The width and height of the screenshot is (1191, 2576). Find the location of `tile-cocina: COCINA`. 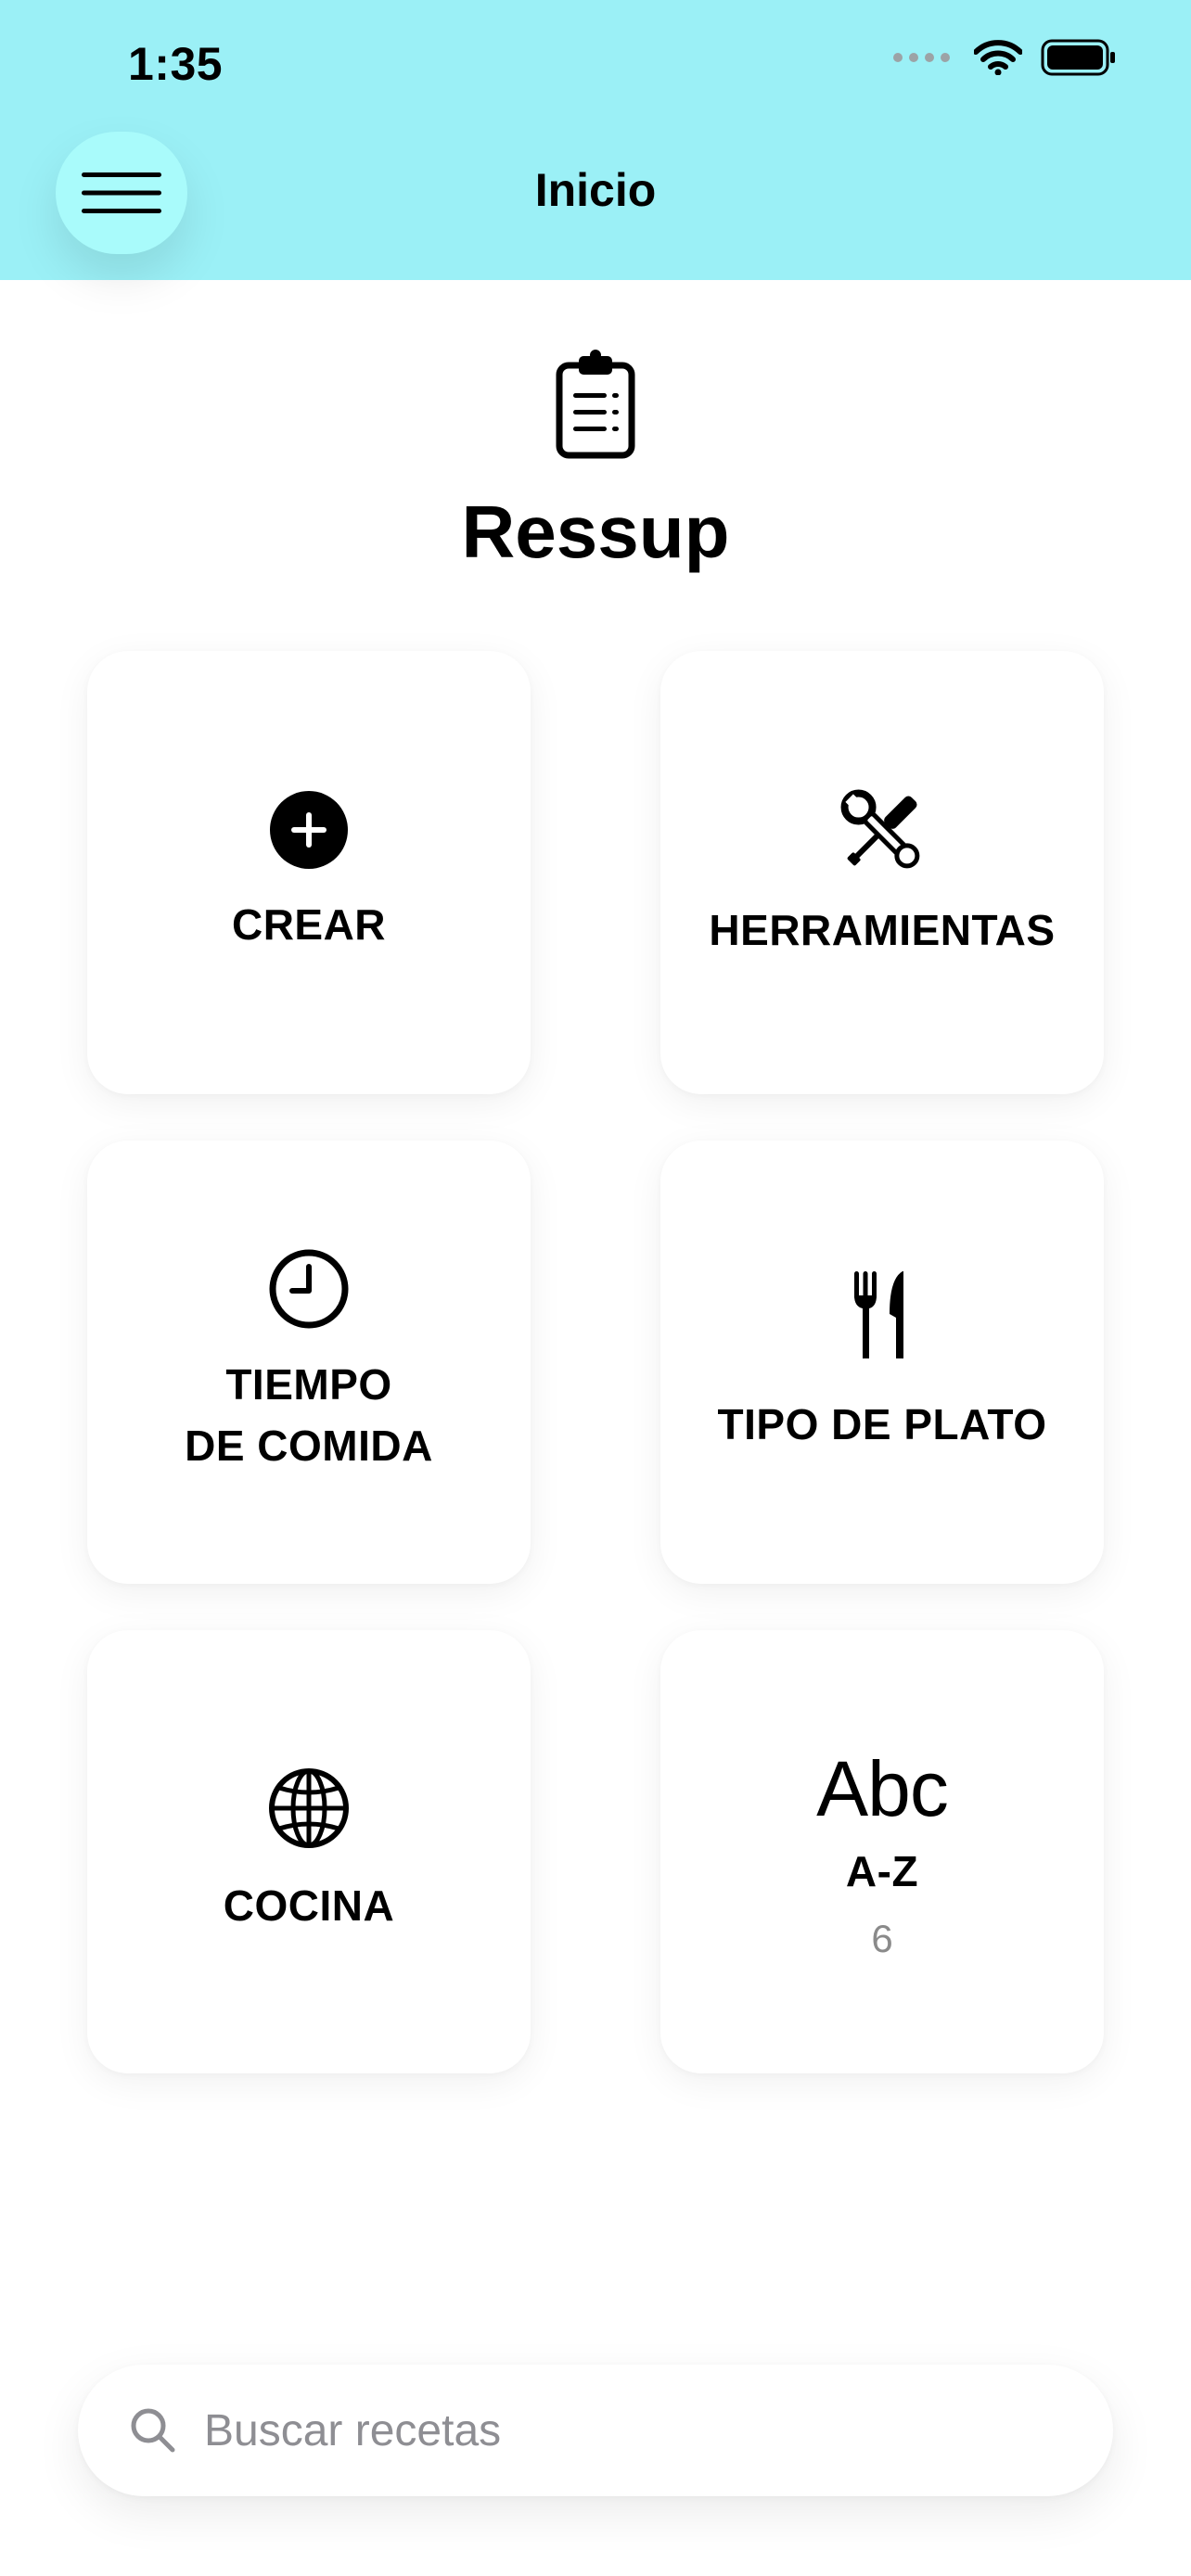

tile-cocina: COCINA is located at coordinates (309, 1852).